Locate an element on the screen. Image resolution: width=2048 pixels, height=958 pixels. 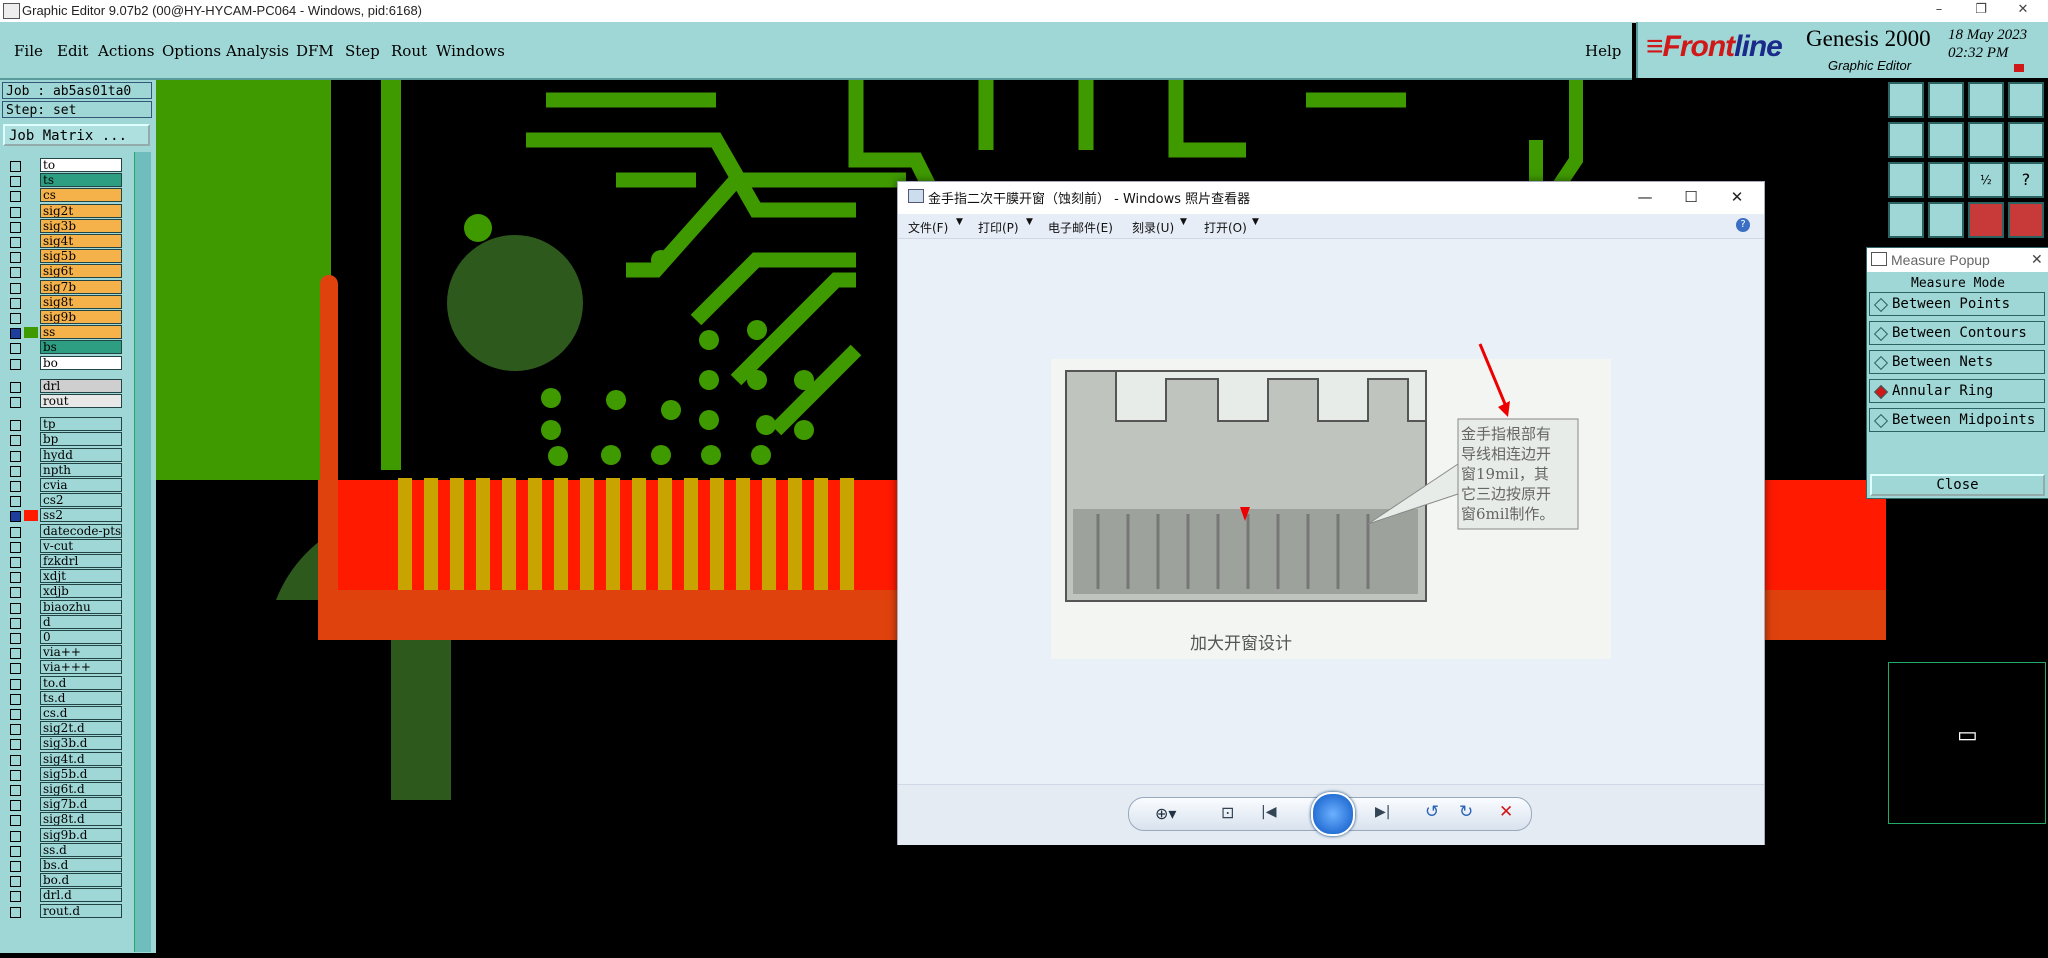
layer-row: bs is located at coordinates (63, 347).